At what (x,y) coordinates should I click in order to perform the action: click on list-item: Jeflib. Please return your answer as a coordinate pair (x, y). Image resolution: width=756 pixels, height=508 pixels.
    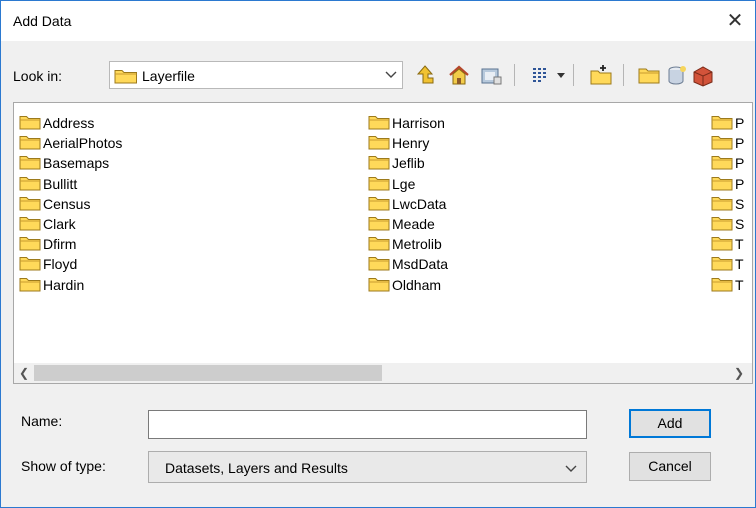
    Looking at the image, I should click on (408, 163).